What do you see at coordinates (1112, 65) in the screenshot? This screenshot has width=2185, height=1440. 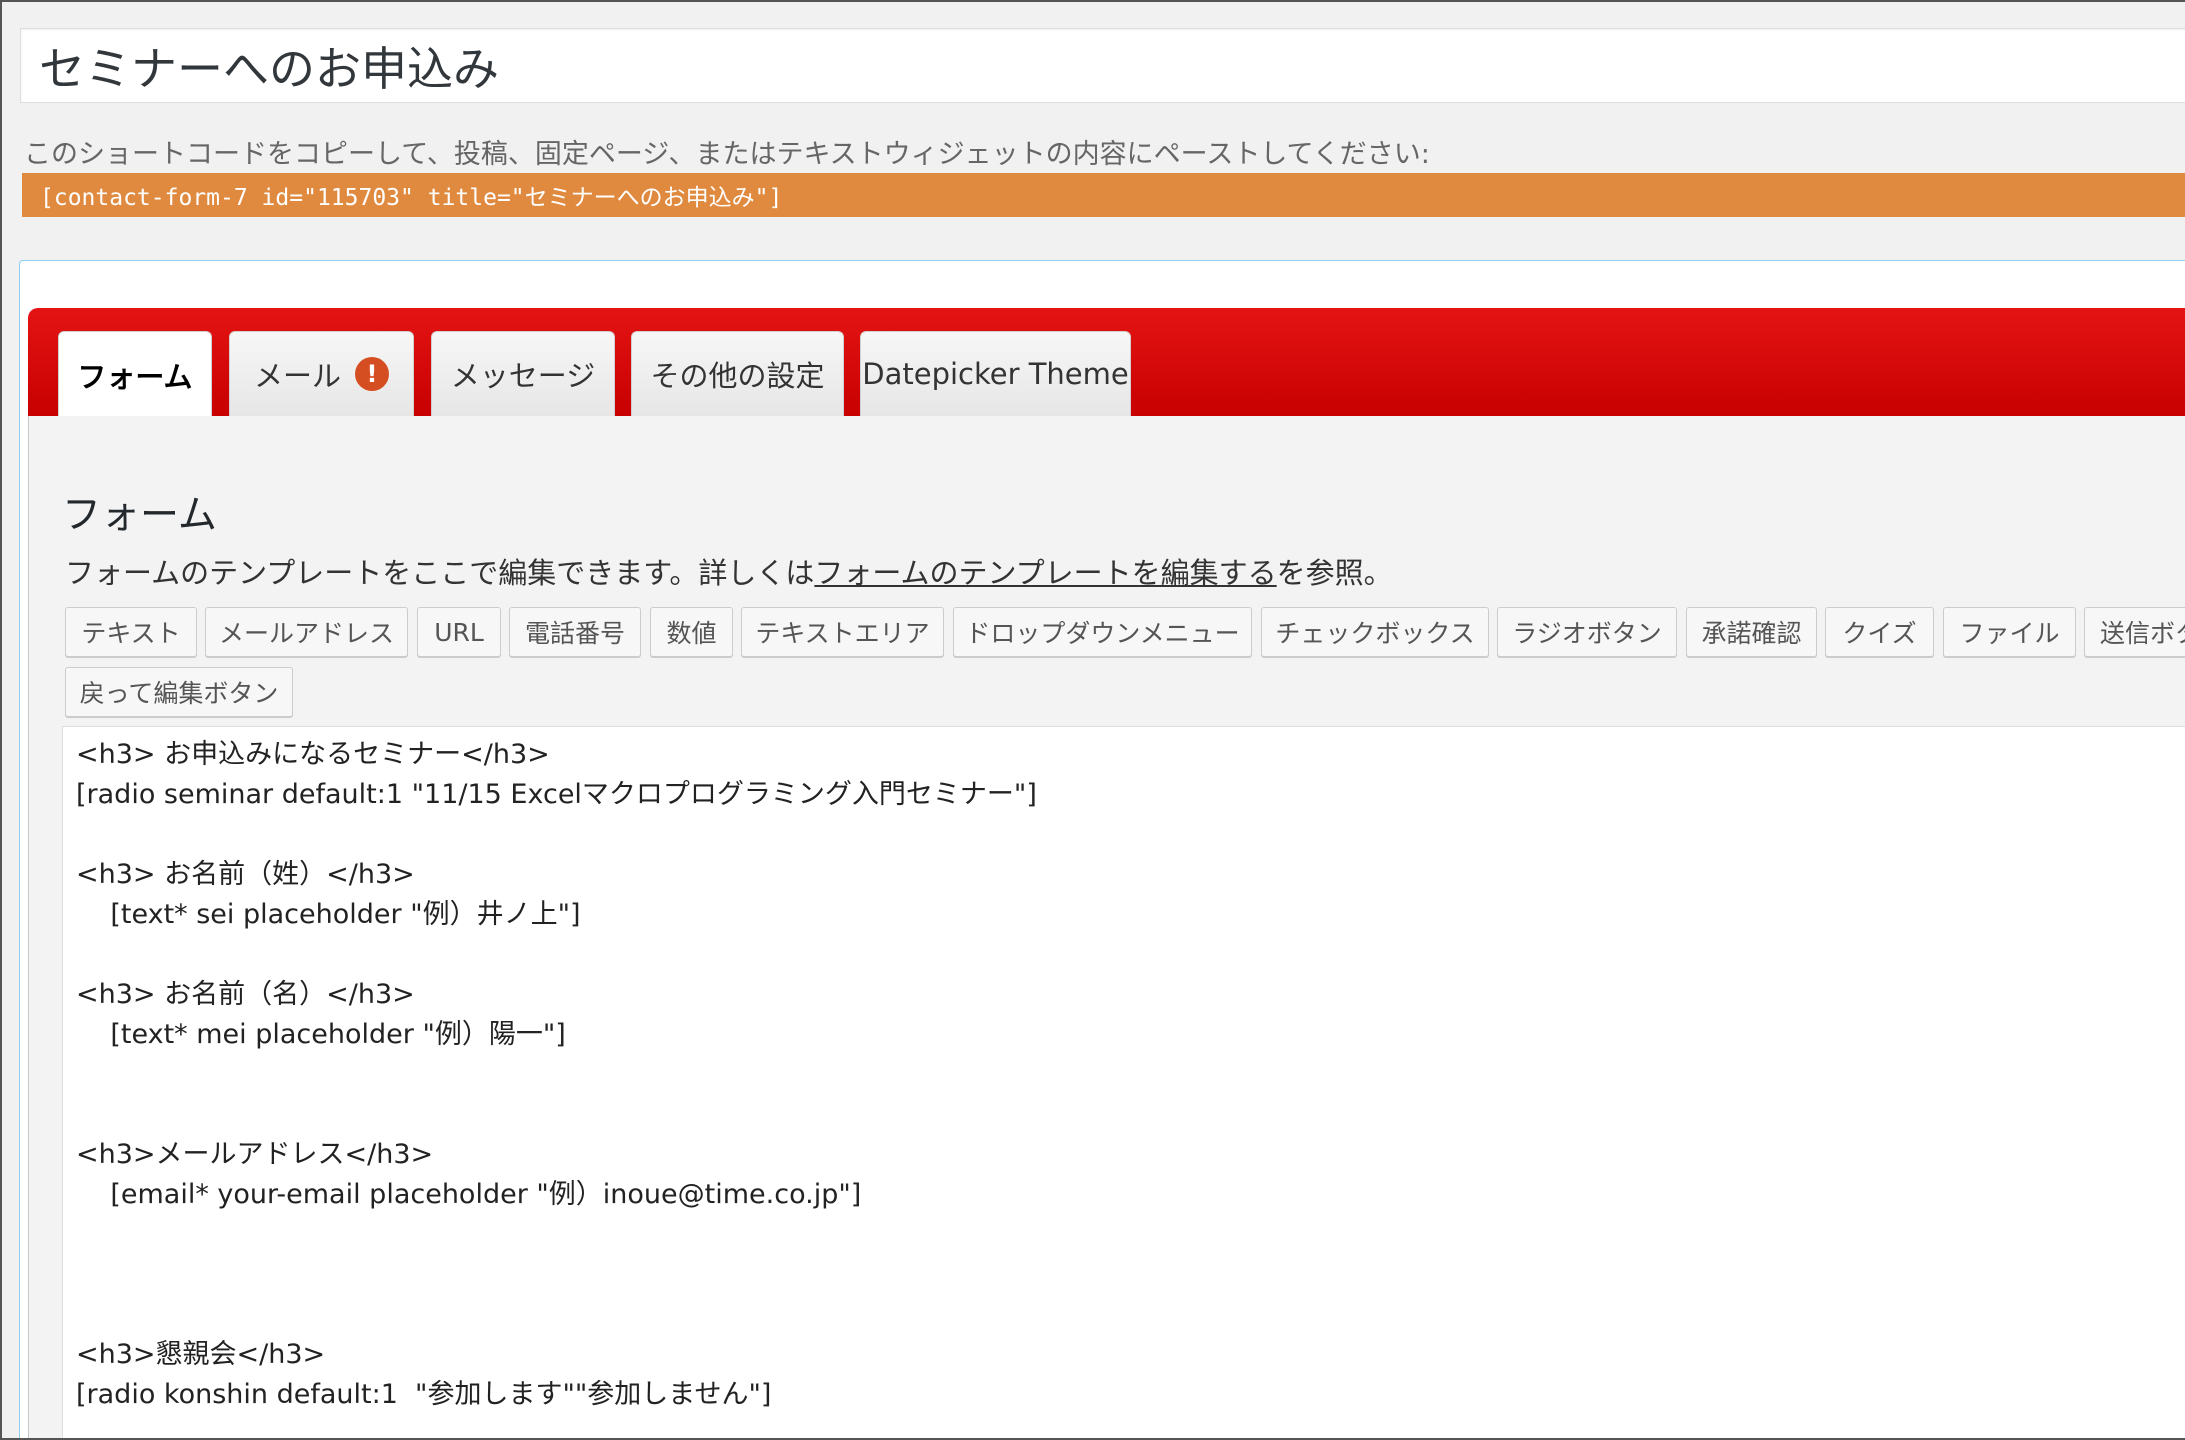 I see `form-title-input` at bounding box center [1112, 65].